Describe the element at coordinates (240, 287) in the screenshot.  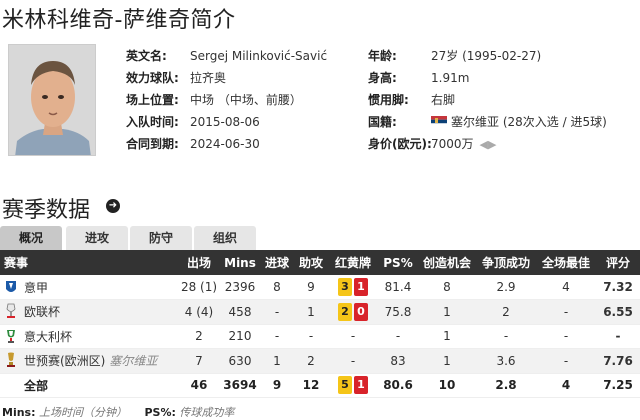
I see `mins-cell: 2396` at that location.